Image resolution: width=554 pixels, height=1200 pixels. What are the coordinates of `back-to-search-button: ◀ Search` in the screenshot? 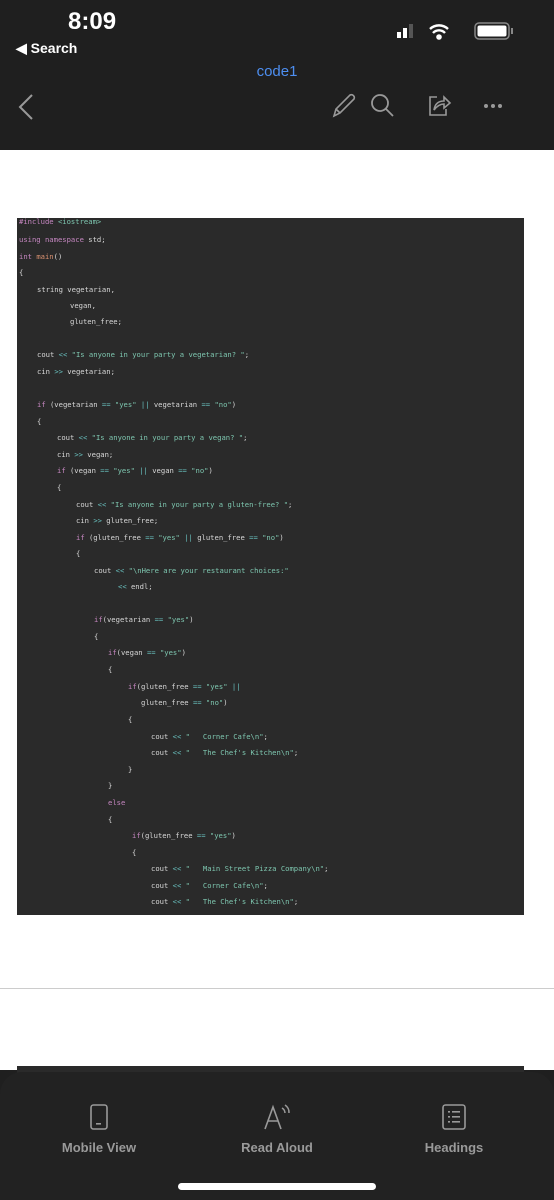 It's located at (46, 48).